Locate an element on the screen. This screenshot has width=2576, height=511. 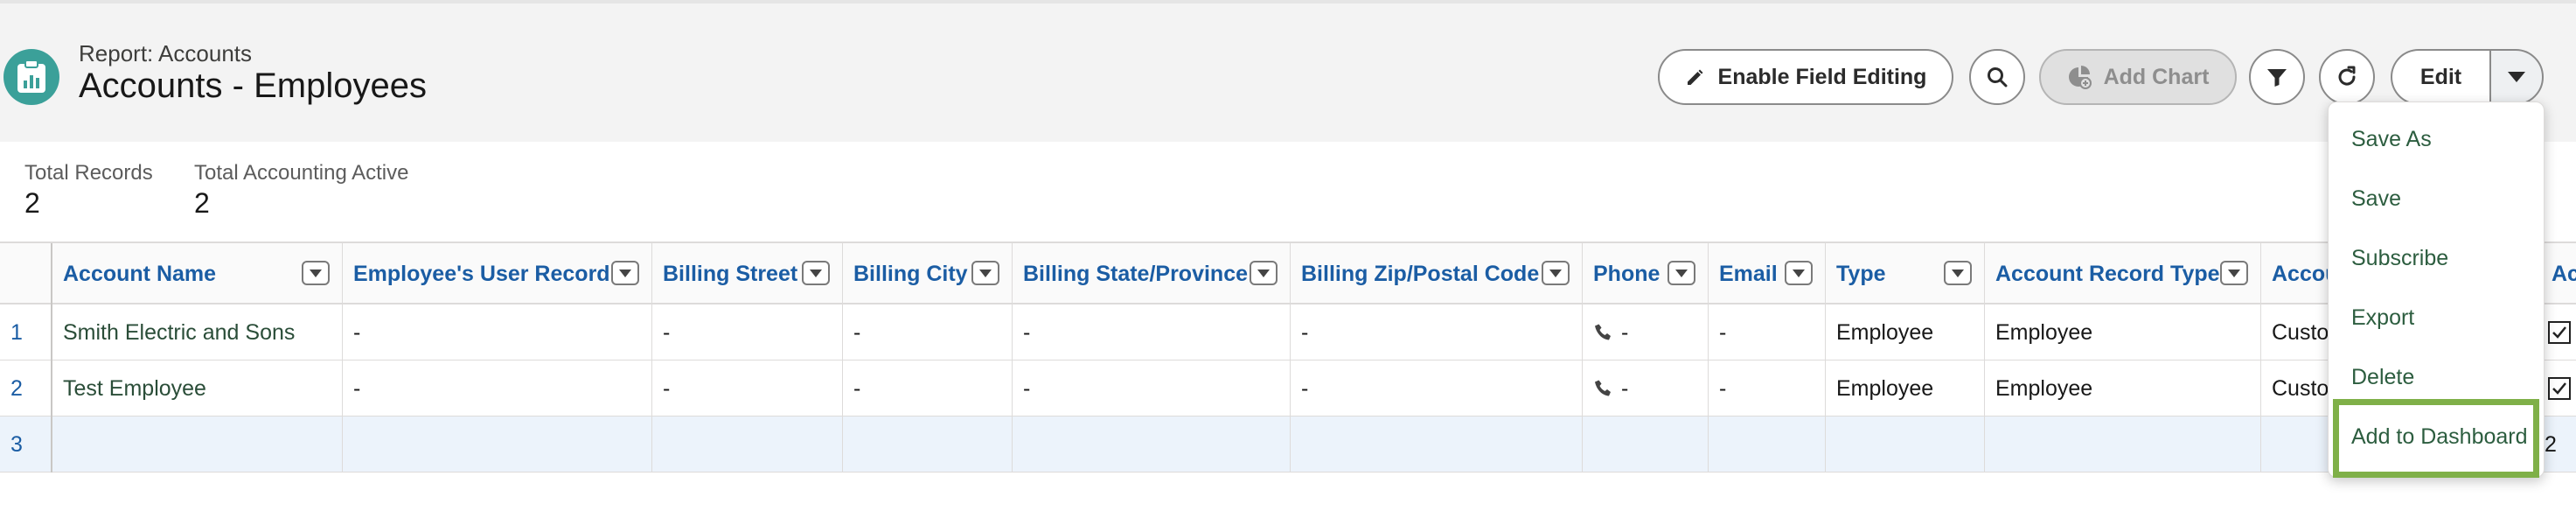
search-icon is located at coordinates (1997, 77).